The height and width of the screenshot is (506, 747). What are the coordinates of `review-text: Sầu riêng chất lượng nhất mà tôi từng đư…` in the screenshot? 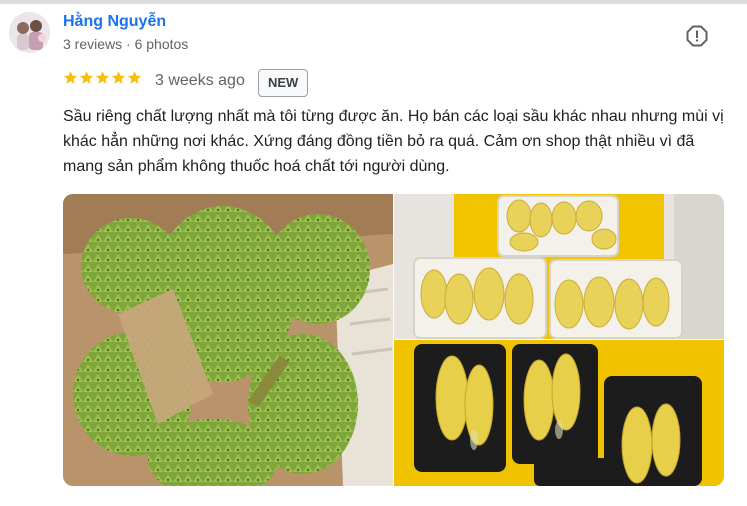 It's located at (393, 141).